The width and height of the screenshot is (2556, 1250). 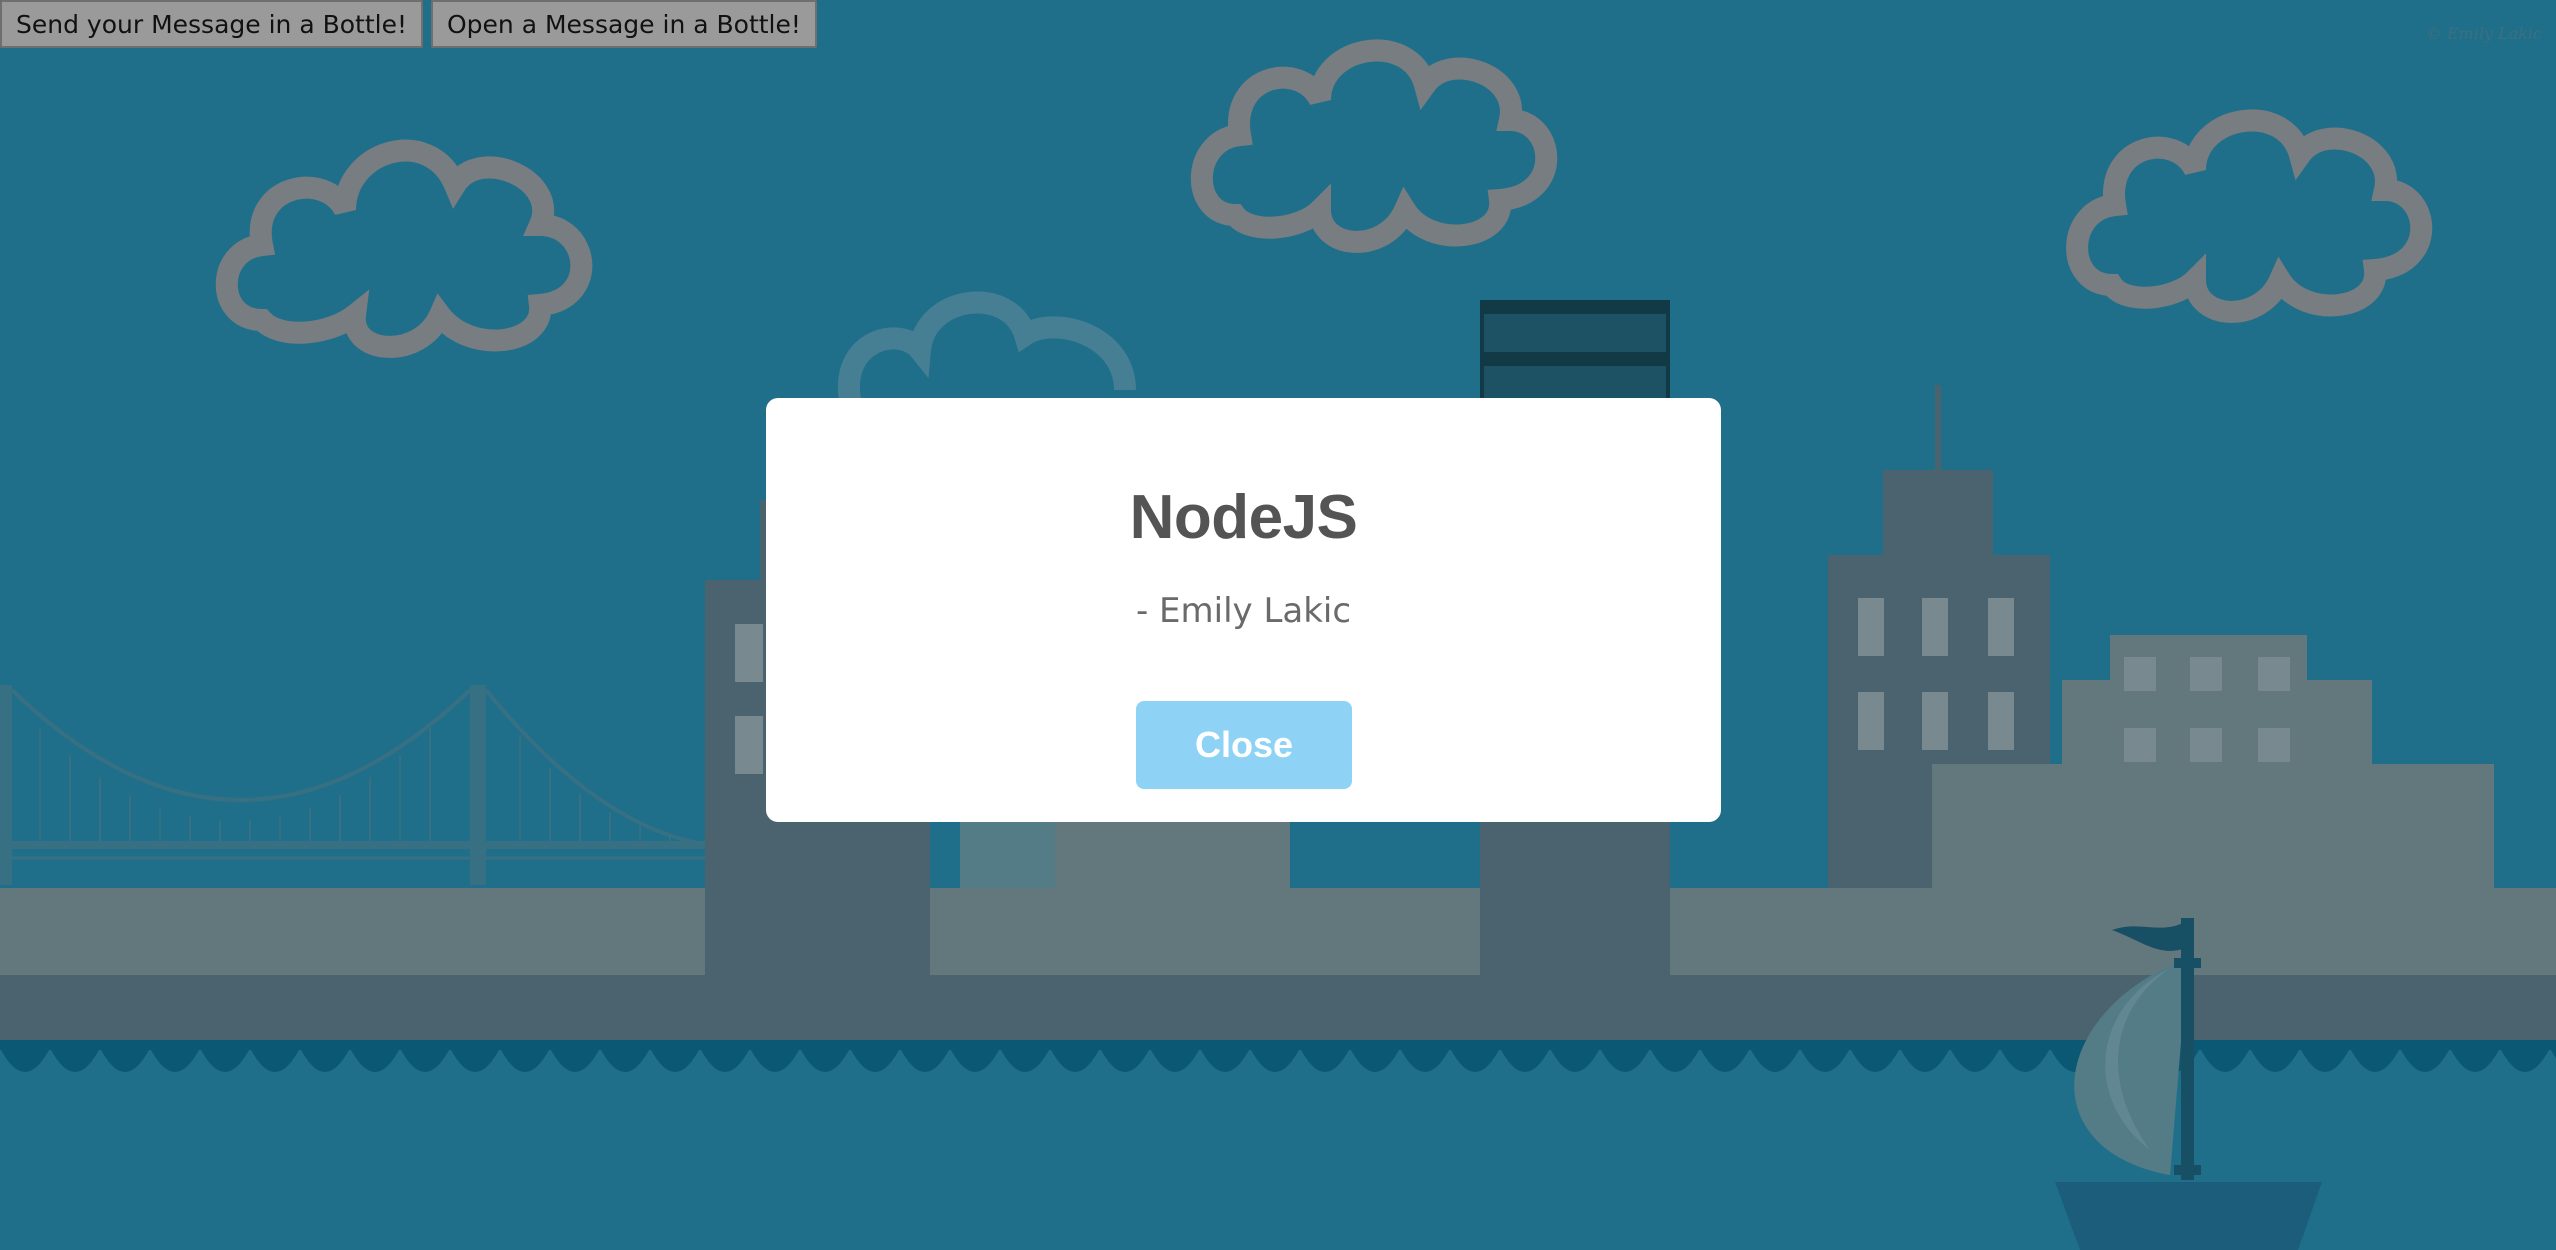 I want to click on message-modal: NodeJS - Emily Lakic Close, so click(x=1243, y=610).